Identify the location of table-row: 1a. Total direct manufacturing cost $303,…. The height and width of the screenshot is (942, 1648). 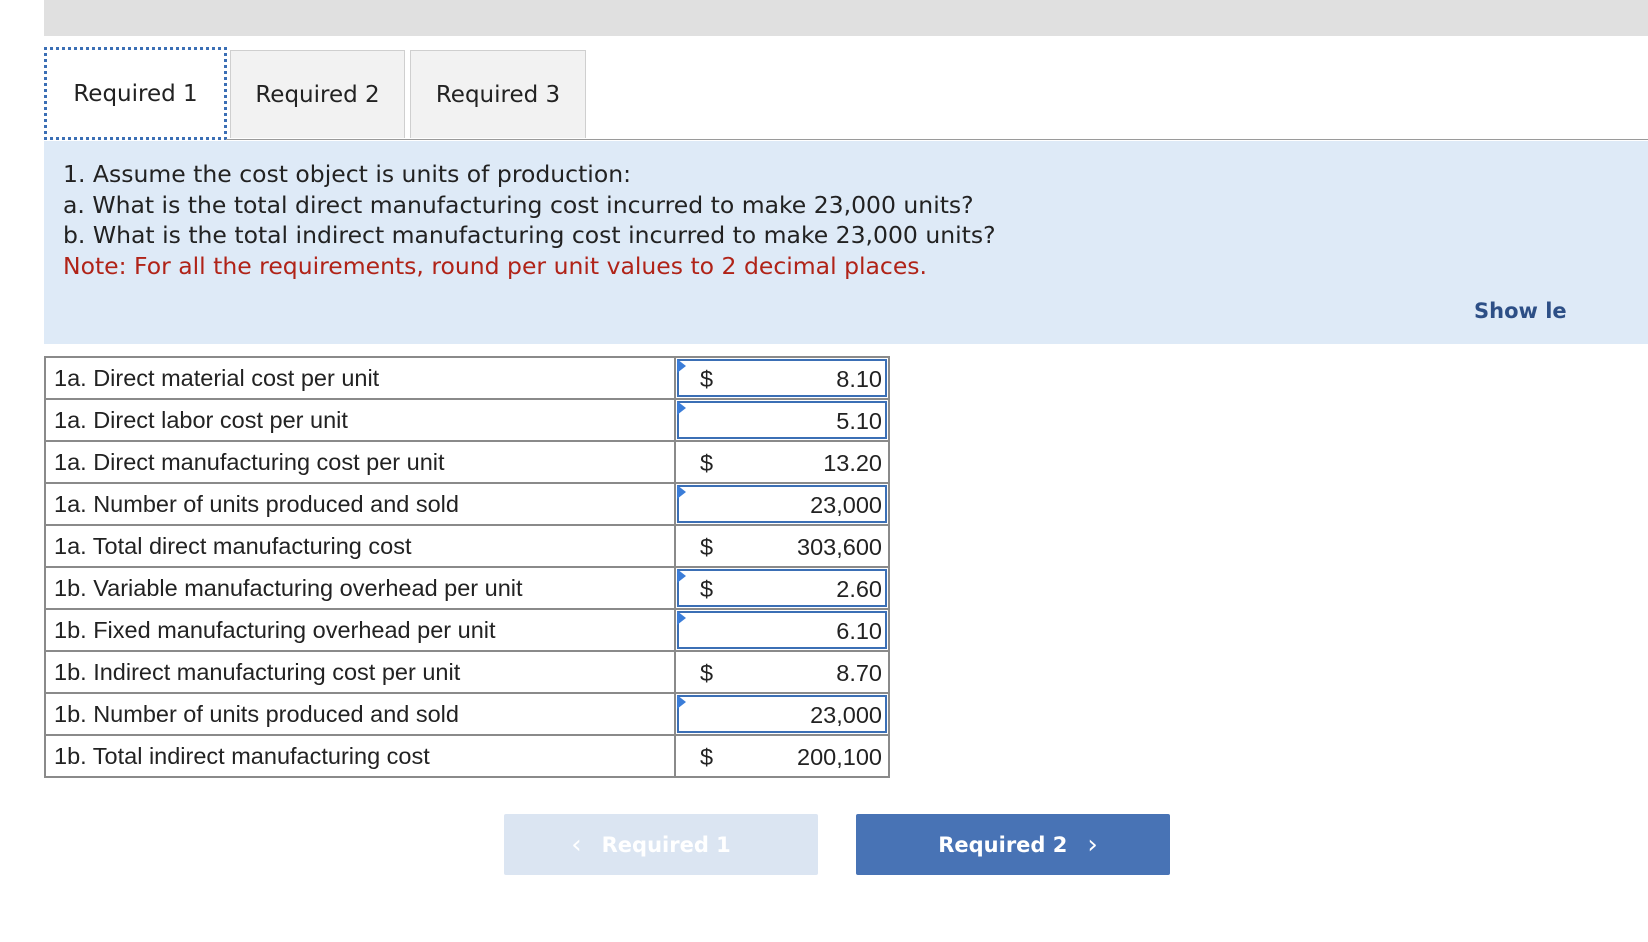
(467, 546).